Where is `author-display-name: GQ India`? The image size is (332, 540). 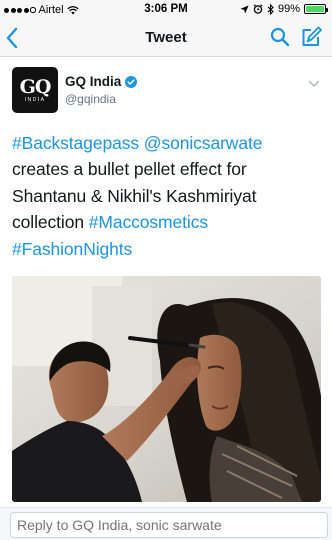
author-display-name: GQ India is located at coordinates (93, 81).